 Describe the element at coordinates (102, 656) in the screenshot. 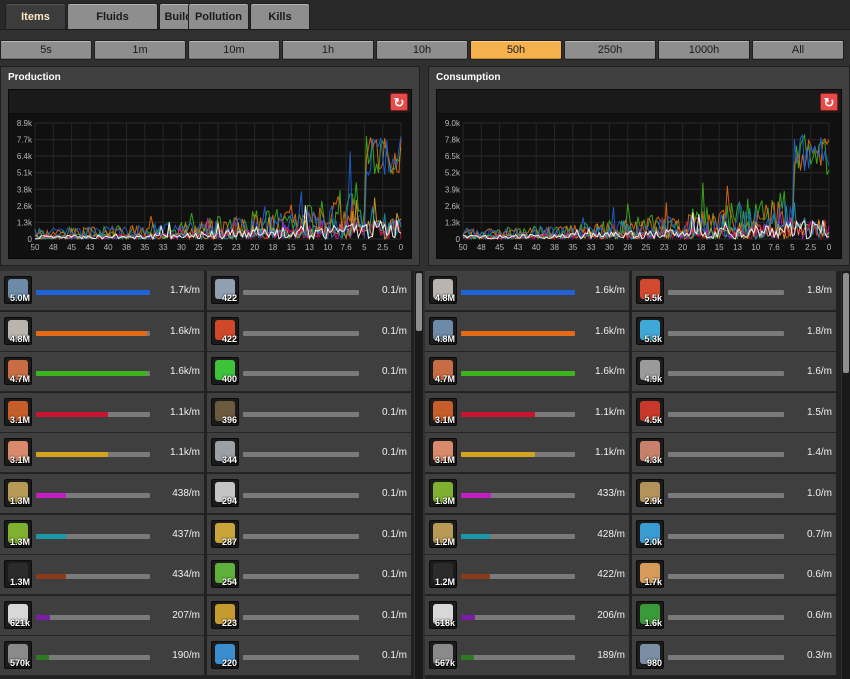

I see `item-row: 570k 190/m` at that location.